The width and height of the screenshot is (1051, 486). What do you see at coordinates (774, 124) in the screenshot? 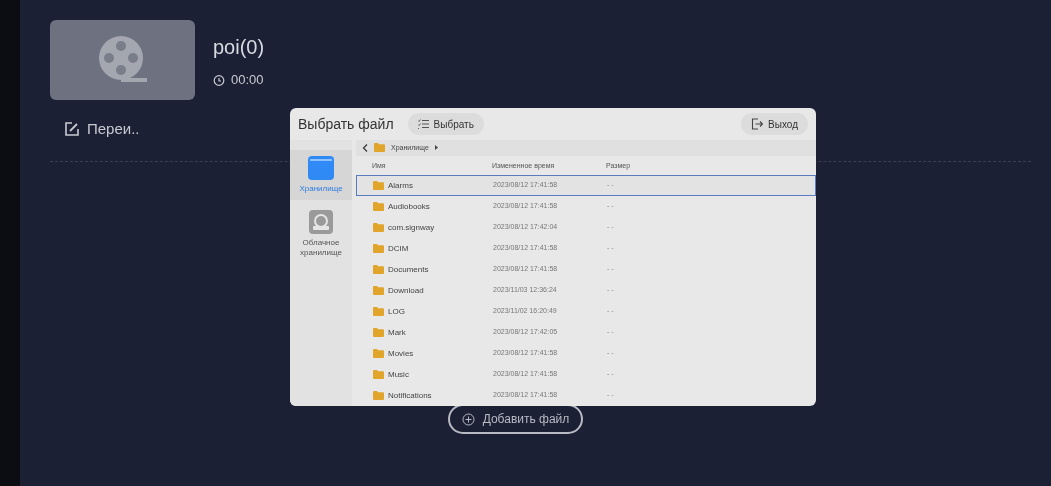
I see `exit-button: Выход` at bounding box center [774, 124].